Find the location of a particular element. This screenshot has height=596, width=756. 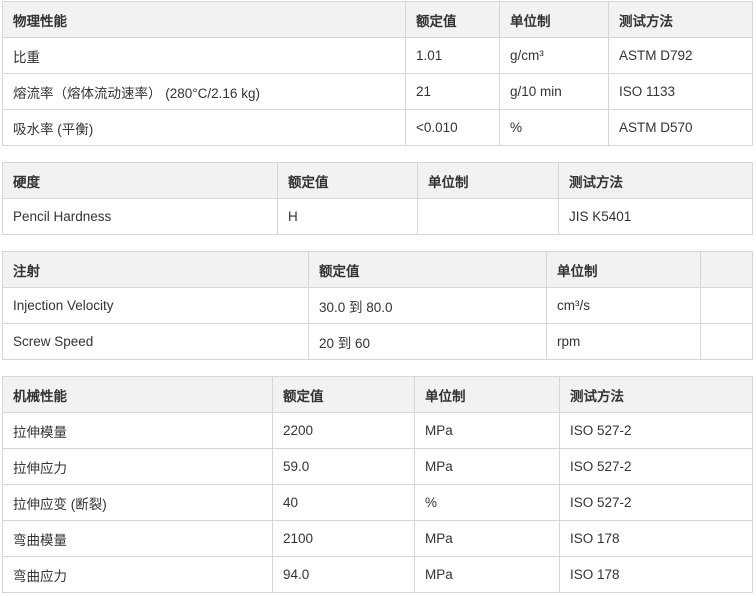

method-cell: ASTM D792 is located at coordinates (680, 55).